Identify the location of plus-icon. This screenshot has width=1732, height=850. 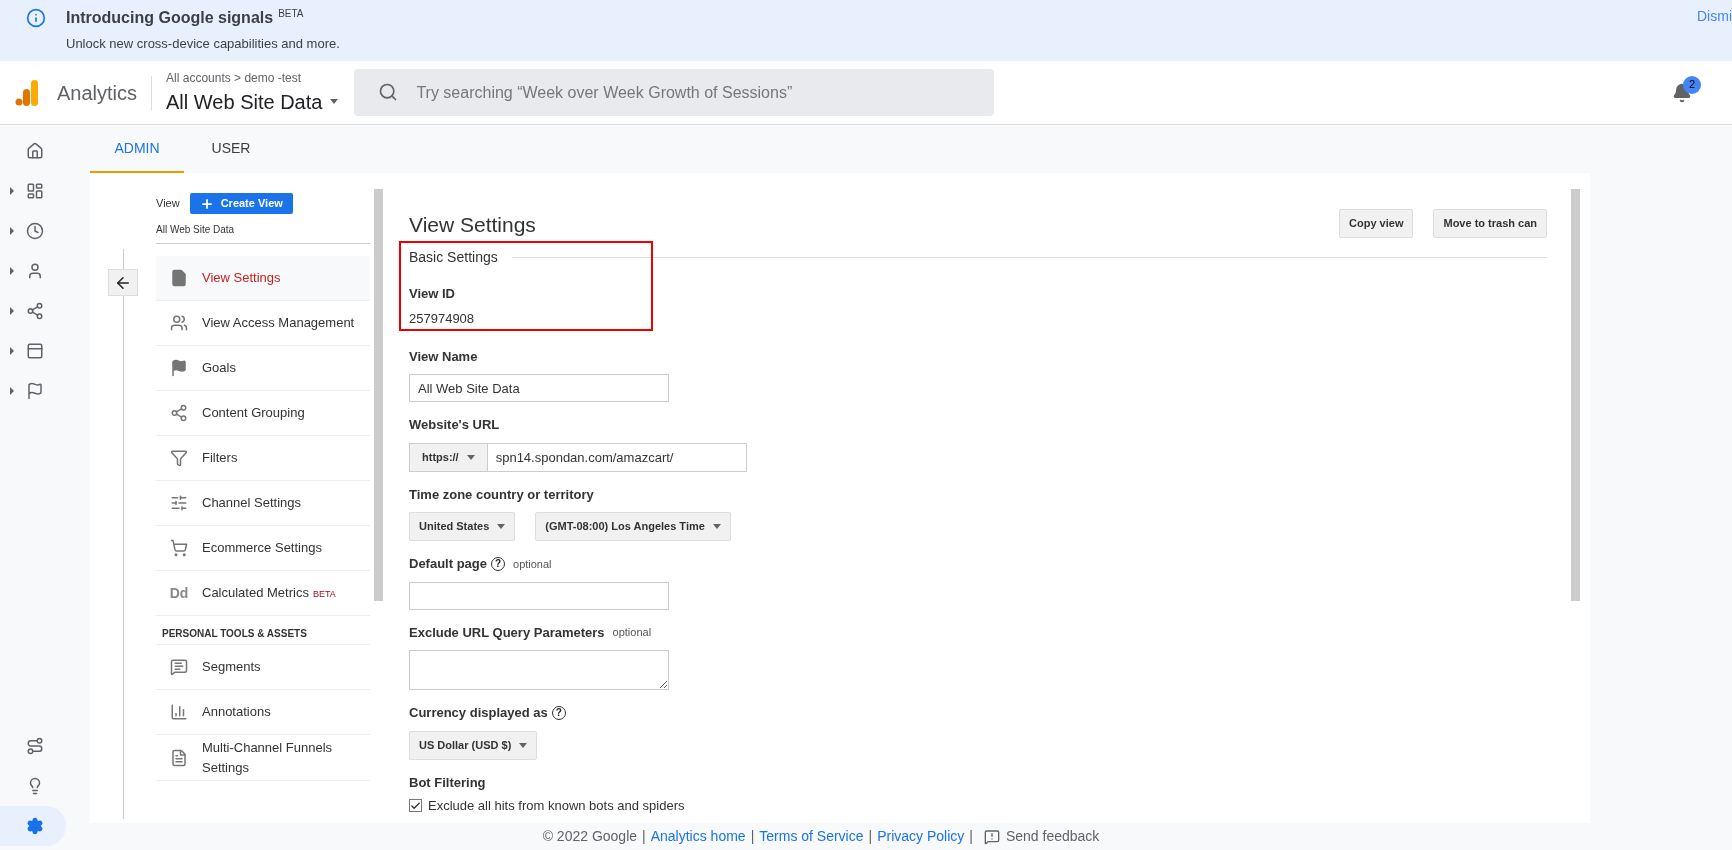
(206, 203).